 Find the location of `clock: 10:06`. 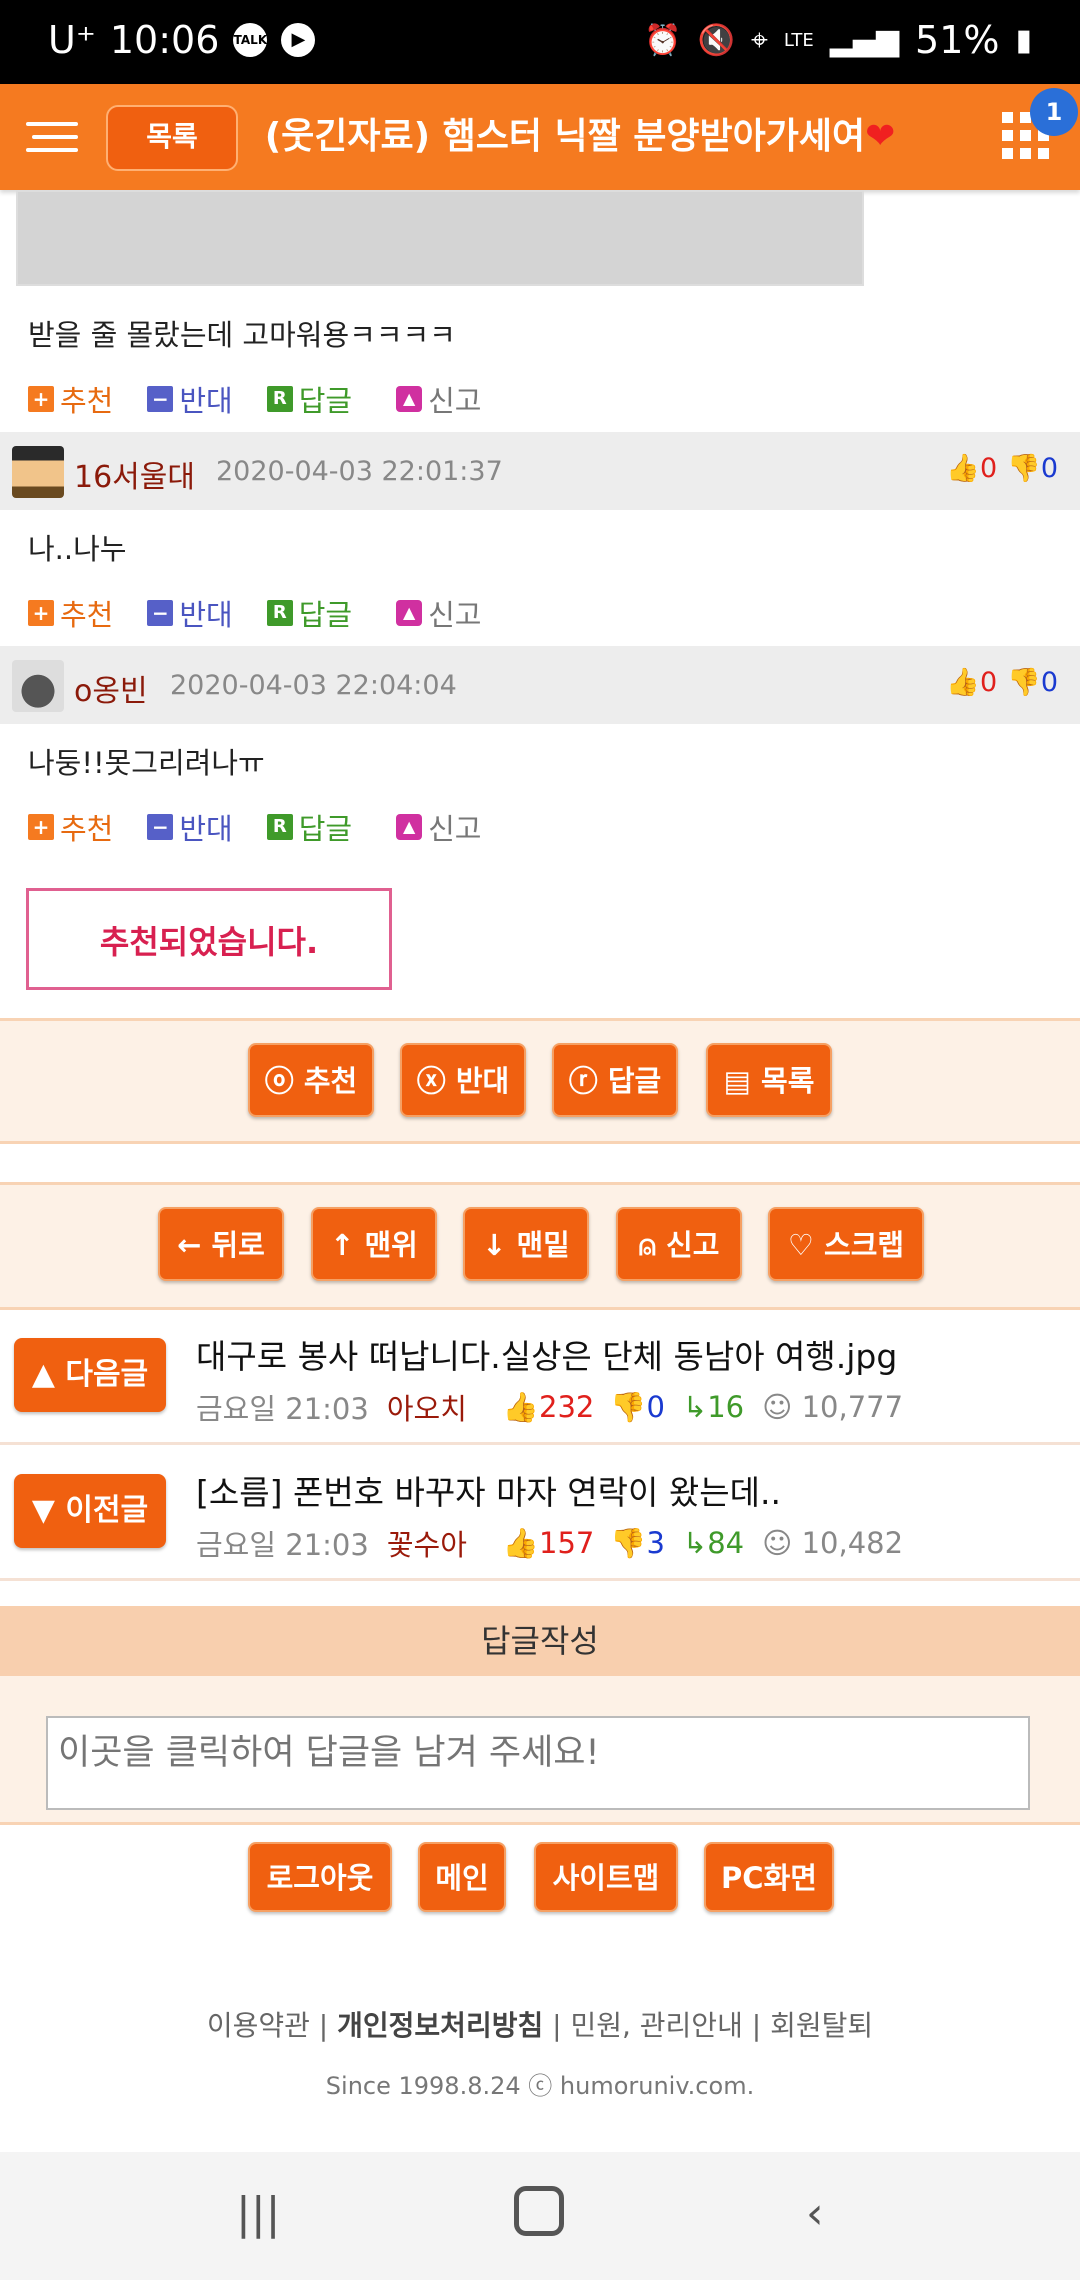

clock: 10:06 is located at coordinates (164, 40).